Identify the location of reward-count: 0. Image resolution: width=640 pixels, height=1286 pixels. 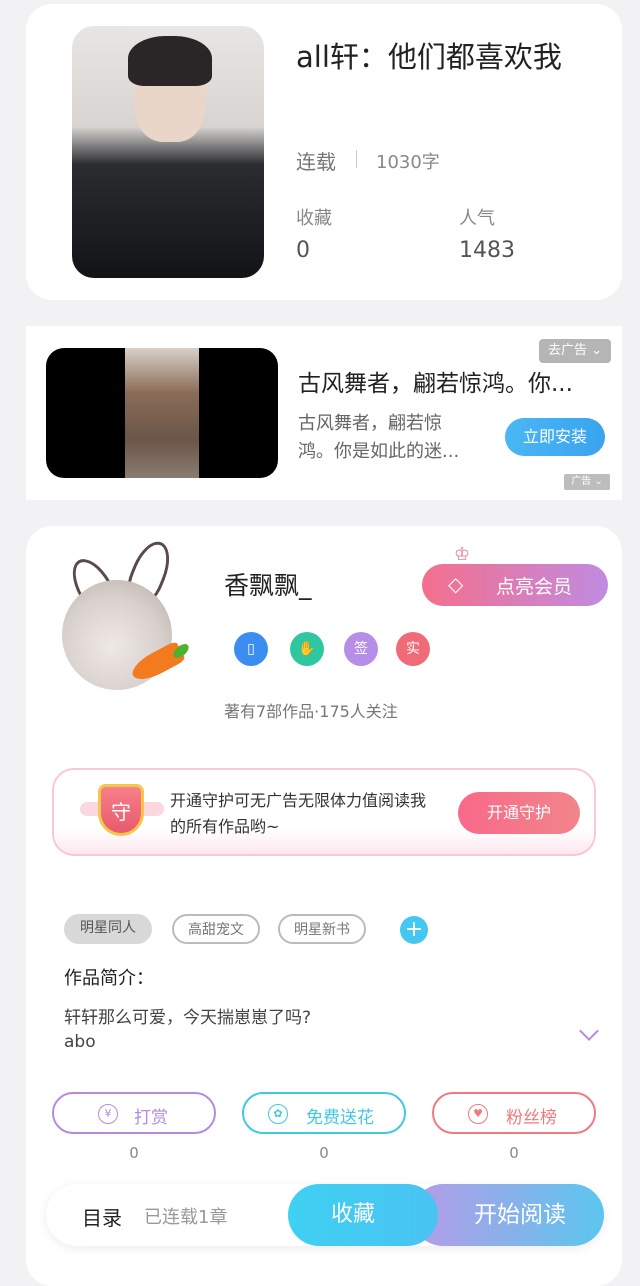
(134, 1153).